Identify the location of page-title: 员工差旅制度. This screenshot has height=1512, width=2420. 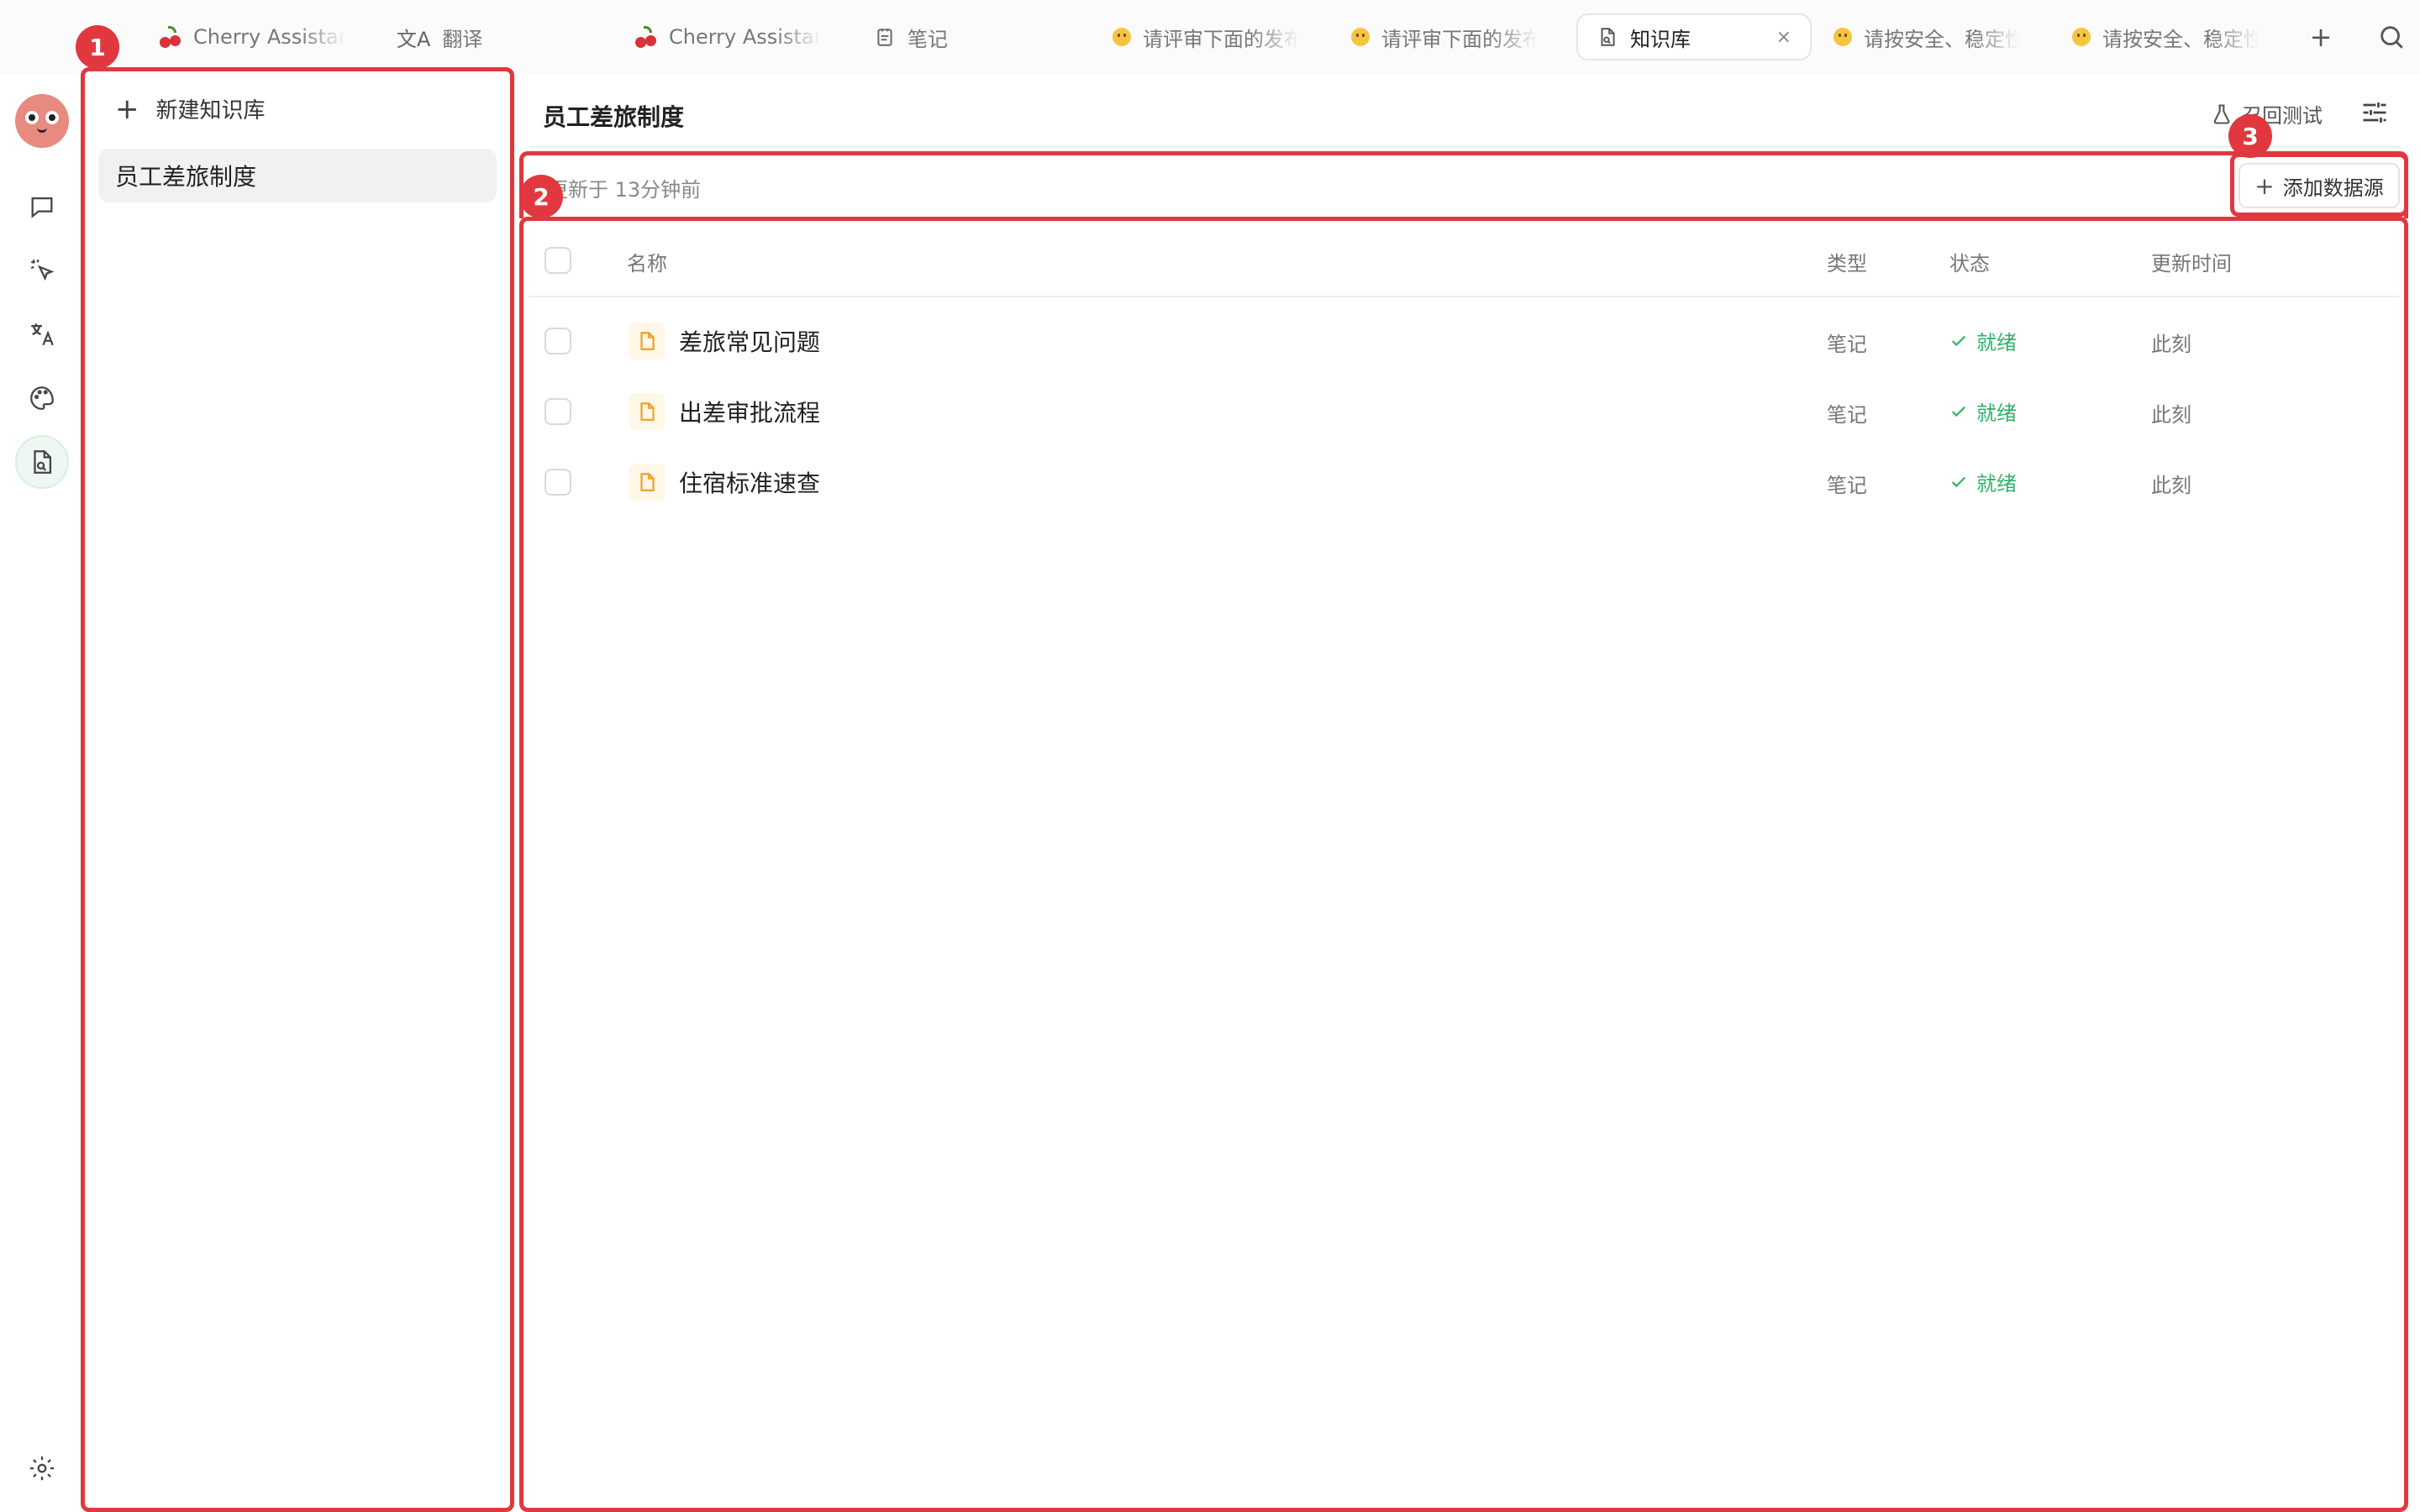
(614, 117).